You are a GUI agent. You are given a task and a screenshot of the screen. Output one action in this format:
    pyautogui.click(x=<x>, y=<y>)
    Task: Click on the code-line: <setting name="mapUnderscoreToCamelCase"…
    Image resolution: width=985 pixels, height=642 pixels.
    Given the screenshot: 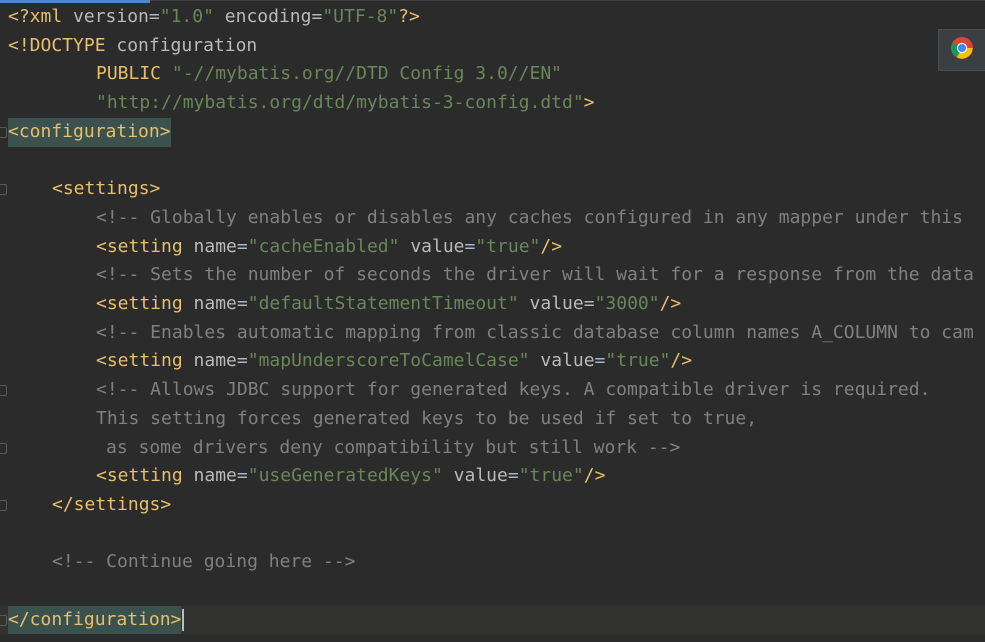 What is the action you would take?
    pyautogui.click(x=346, y=361)
    